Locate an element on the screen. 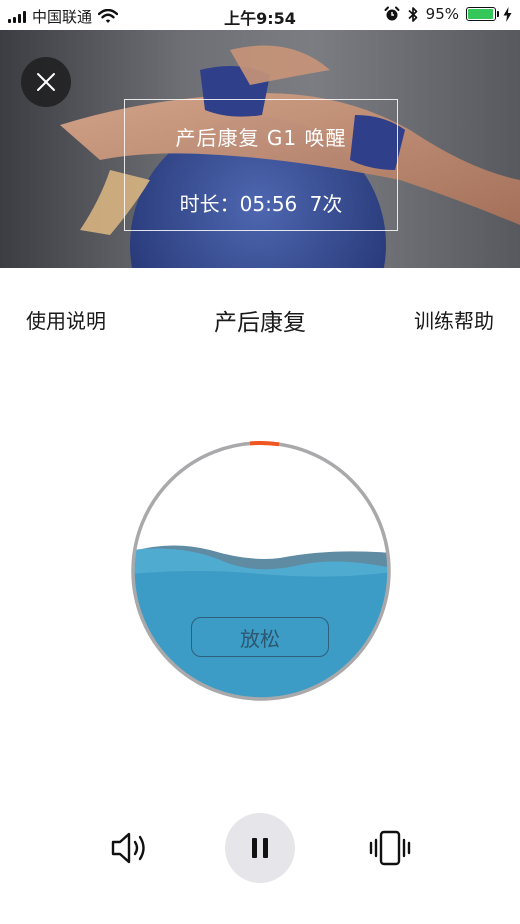 The width and height of the screenshot is (520, 924). battery-percent: 95% is located at coordinates (442, 14).